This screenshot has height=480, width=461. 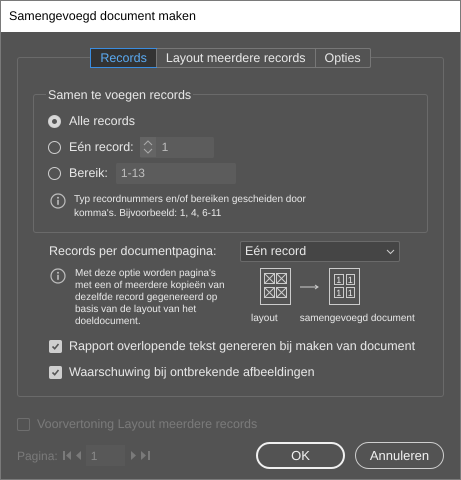 What do you see at coordinates (133, 251) in the screenshot?
I see `field-label: Records per documentpagina:` at bounding box center [133, 251].